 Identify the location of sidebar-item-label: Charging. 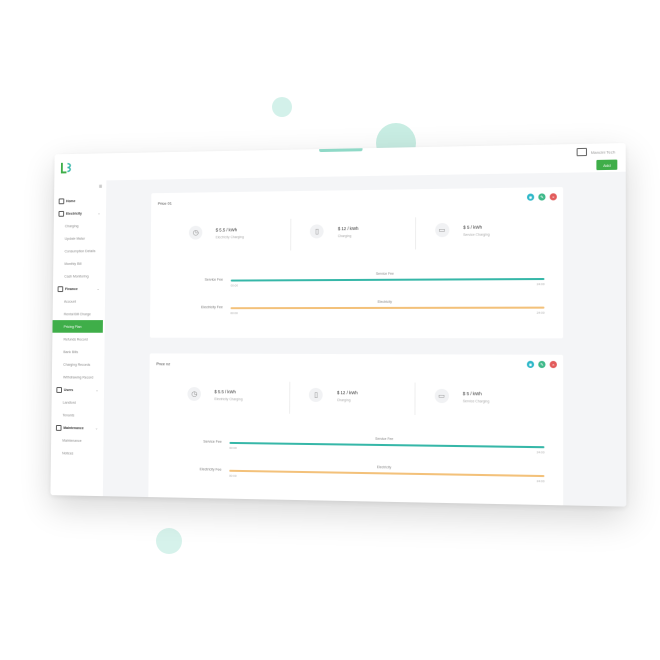
(72, 226).